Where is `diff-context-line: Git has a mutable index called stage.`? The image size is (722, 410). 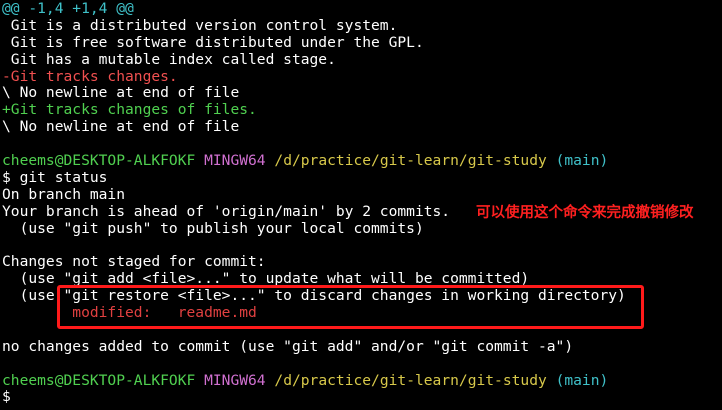 diff-context-line: Git has a mutable index called stage. is located at coordinates (169, 59).